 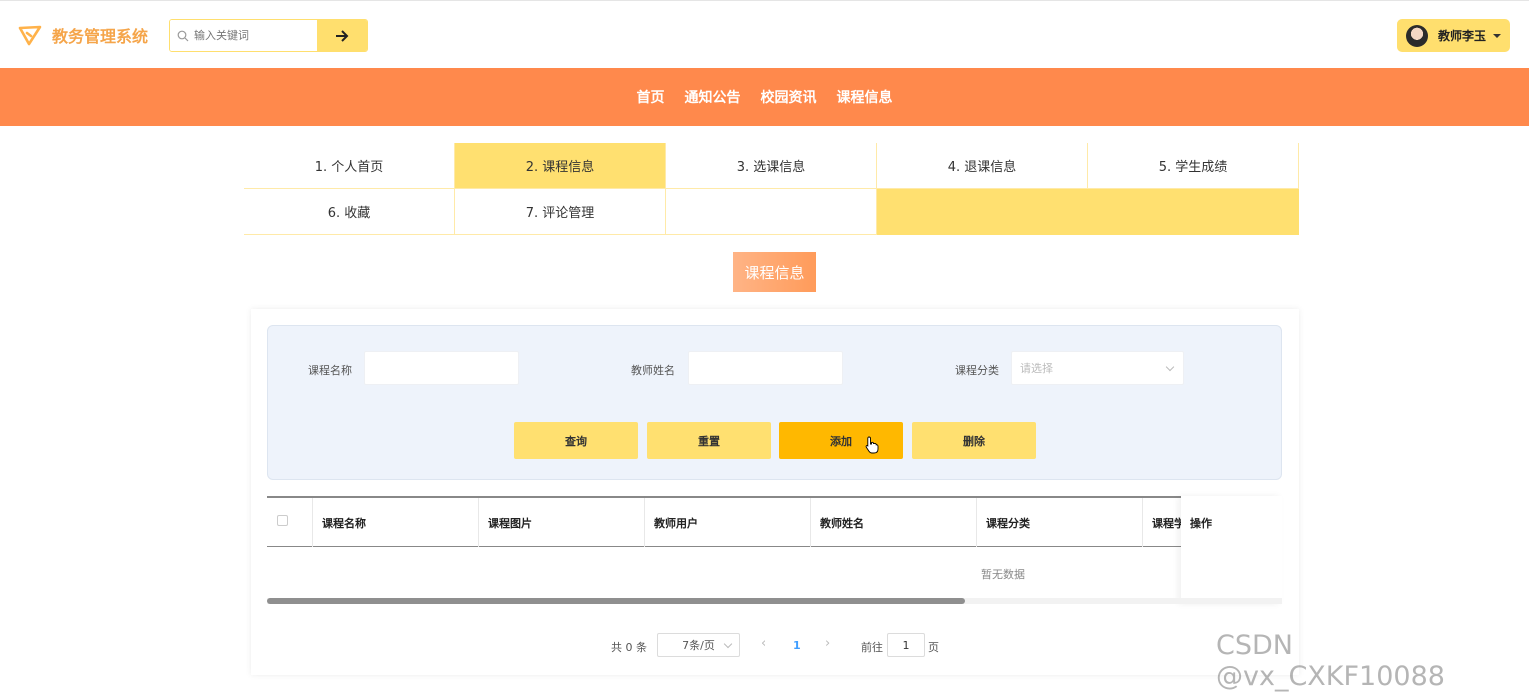 What do you see at coordinates (865, 97) in the screenshot?
I see `nav-item-courses: 课程信息` at bounding box center [865, 97].